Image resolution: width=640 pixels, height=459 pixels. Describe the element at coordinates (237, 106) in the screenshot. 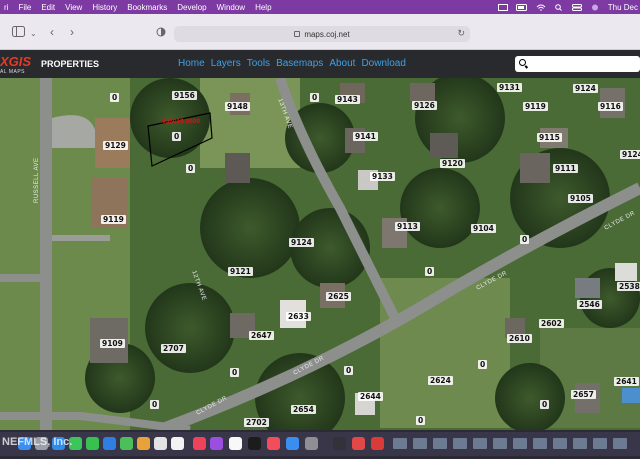

I see `parcel-label: 9148` at that location.